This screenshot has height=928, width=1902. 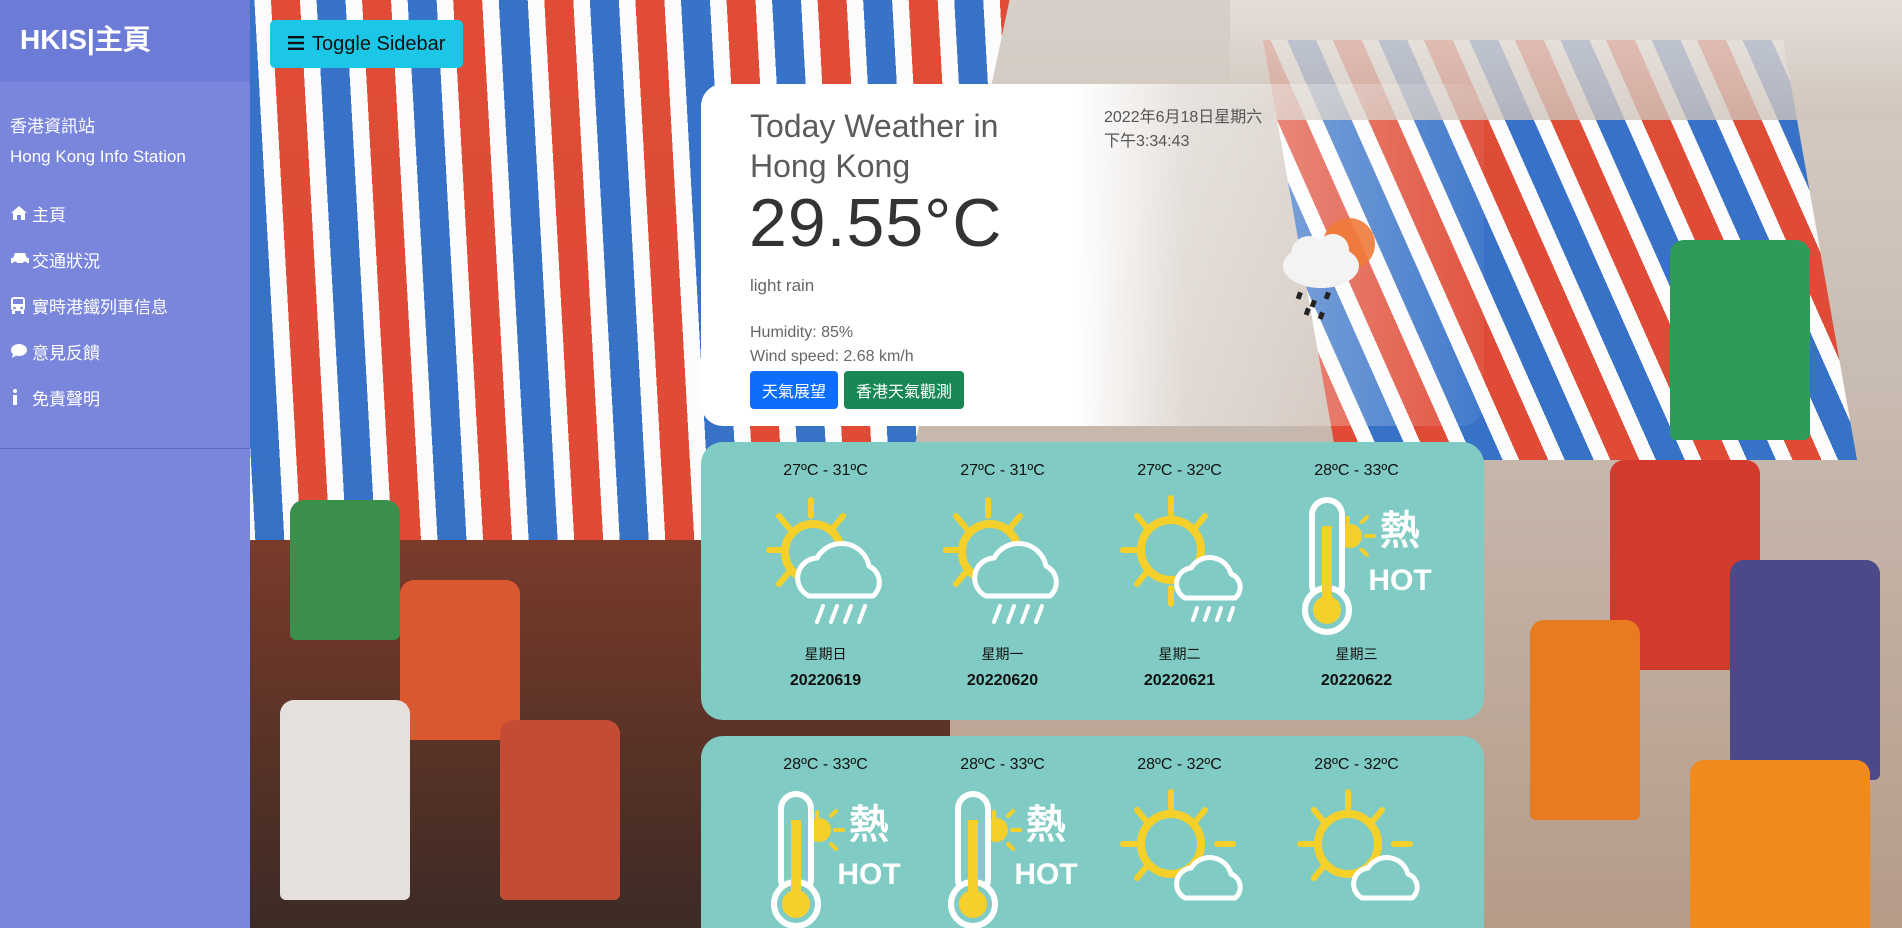 I want to click on current-time: 下午3:34:43, so click(x=1147, y=141).